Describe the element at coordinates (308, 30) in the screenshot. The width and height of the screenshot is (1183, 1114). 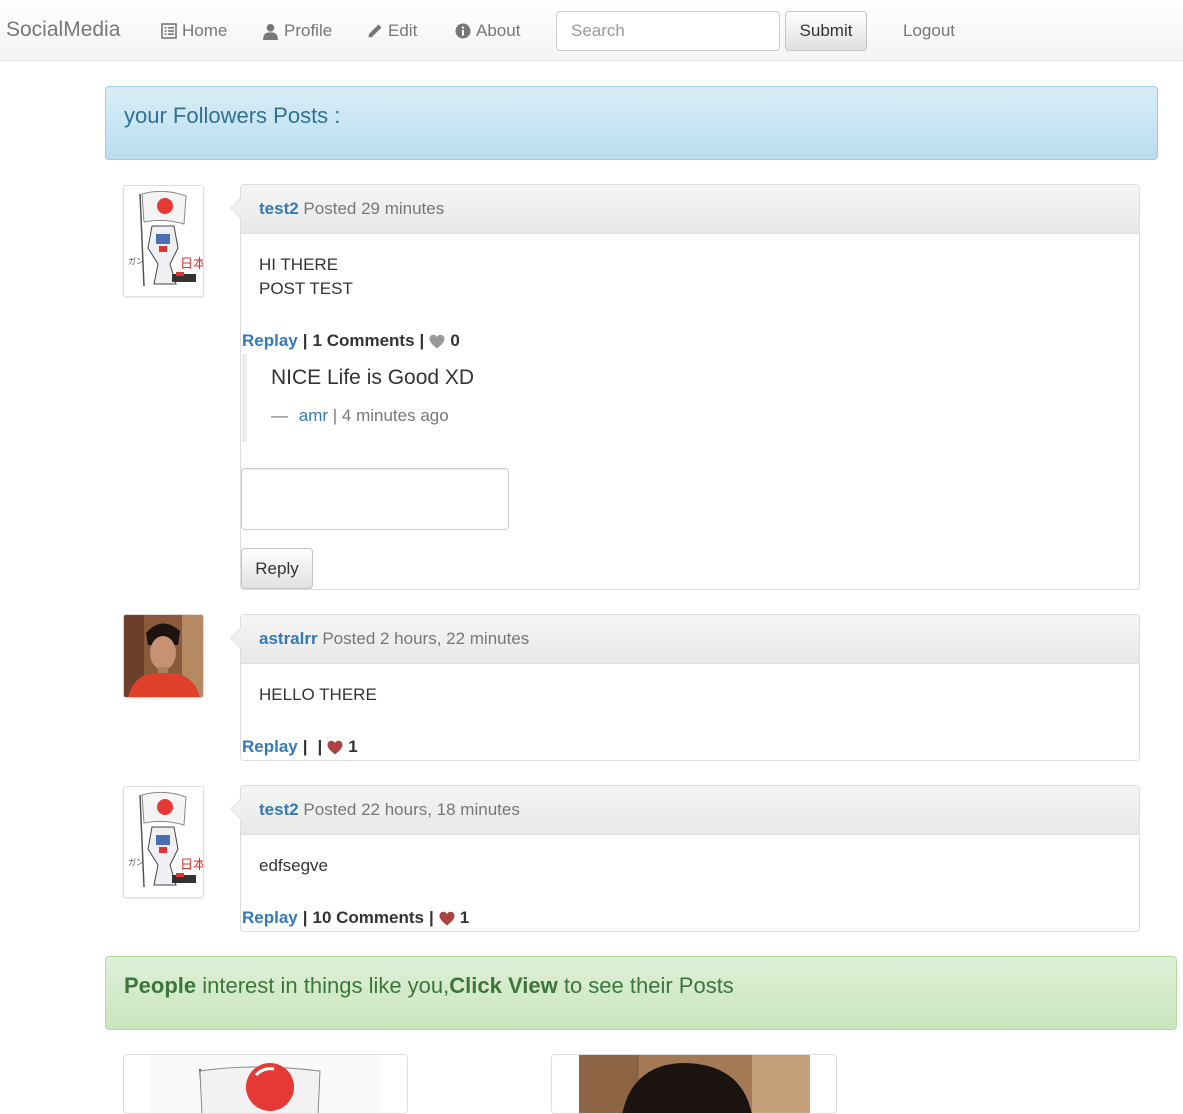
I see `nav-profile-label: Profile` at that location.